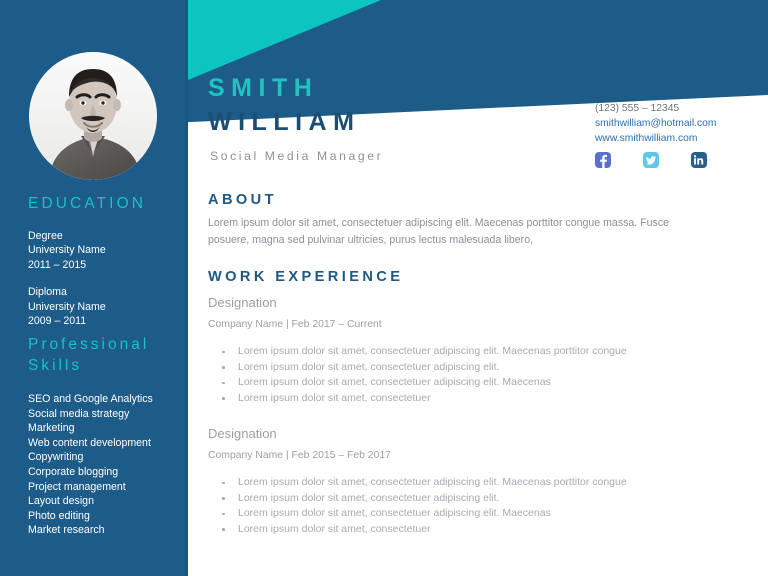 This screenshot has height=576, width=768. What do you see at coordinates (89, 442) in the screenshot?
I see `skill-item: Web content development` at bounding box center [89, 442].